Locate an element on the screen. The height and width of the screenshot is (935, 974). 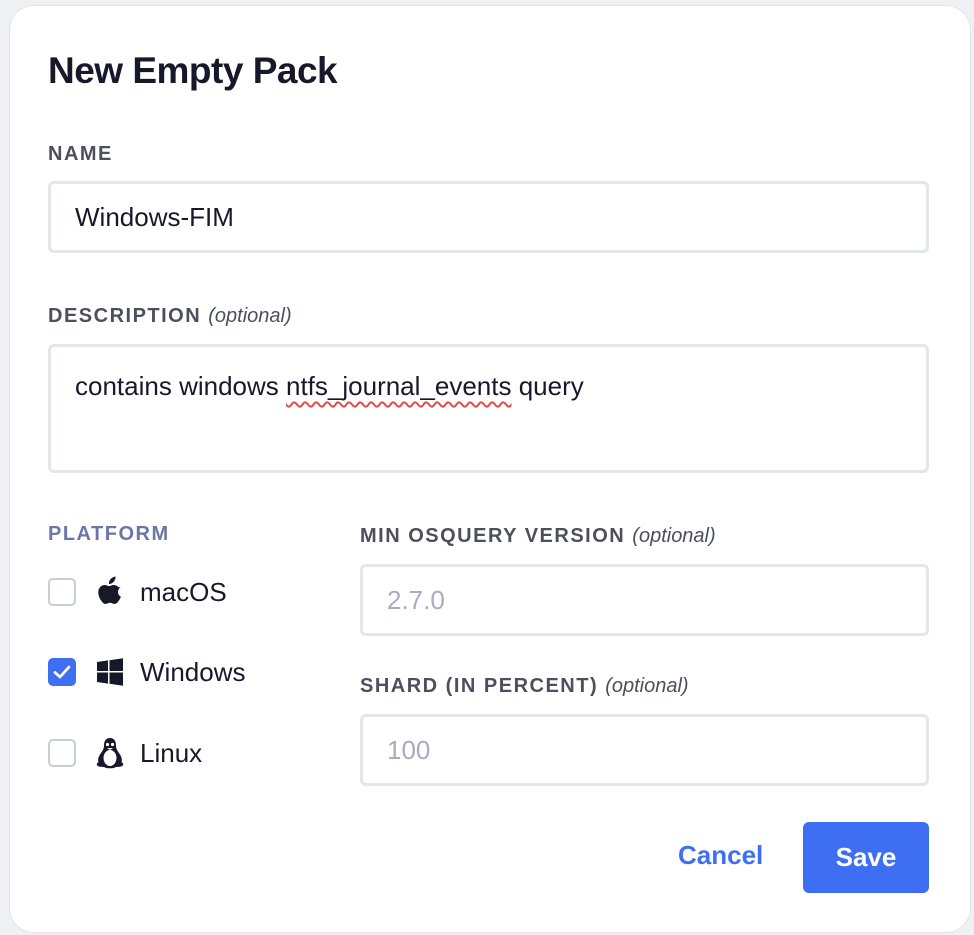
linux-checkbox is located at coordinates (62, 753).